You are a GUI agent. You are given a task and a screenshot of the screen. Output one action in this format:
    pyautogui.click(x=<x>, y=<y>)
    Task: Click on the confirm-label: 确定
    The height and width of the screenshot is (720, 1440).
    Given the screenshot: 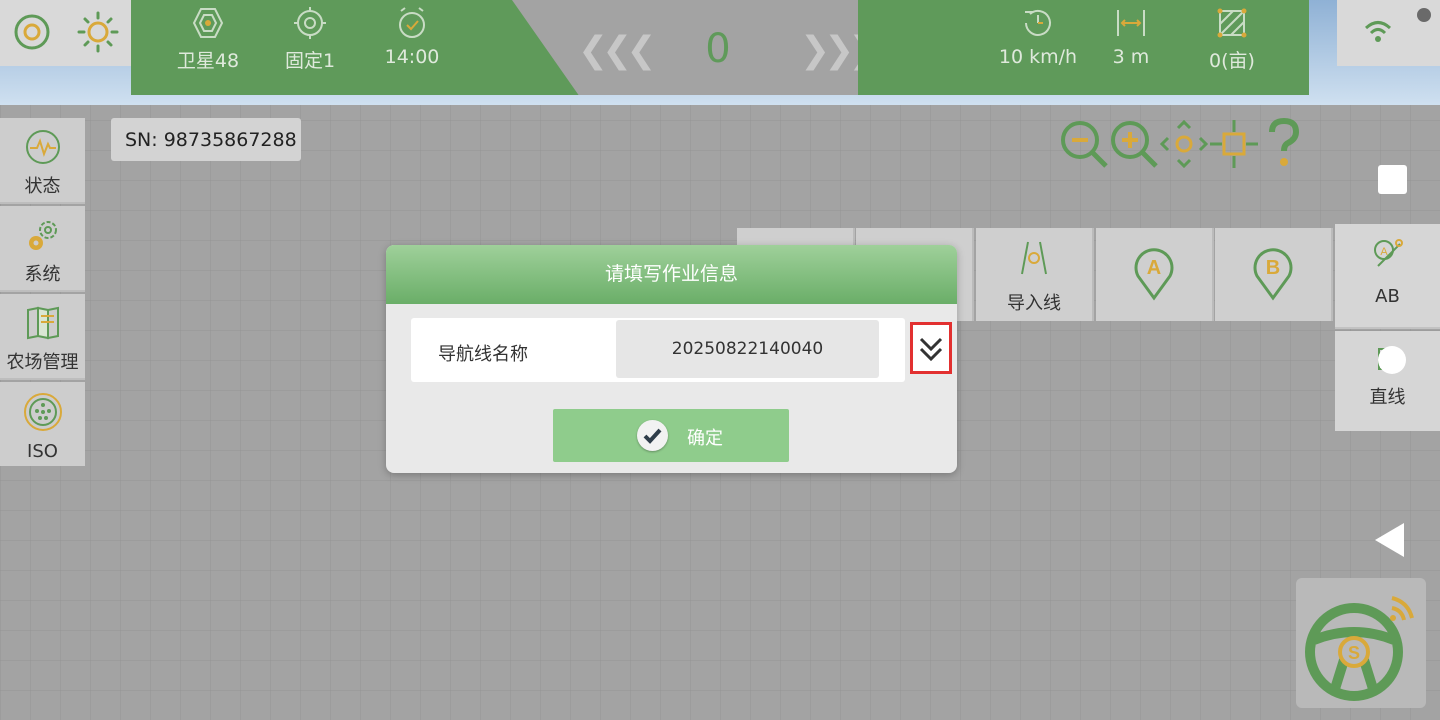 What is the action you would take?
    pyautogui.click(x=705, y=438)
    